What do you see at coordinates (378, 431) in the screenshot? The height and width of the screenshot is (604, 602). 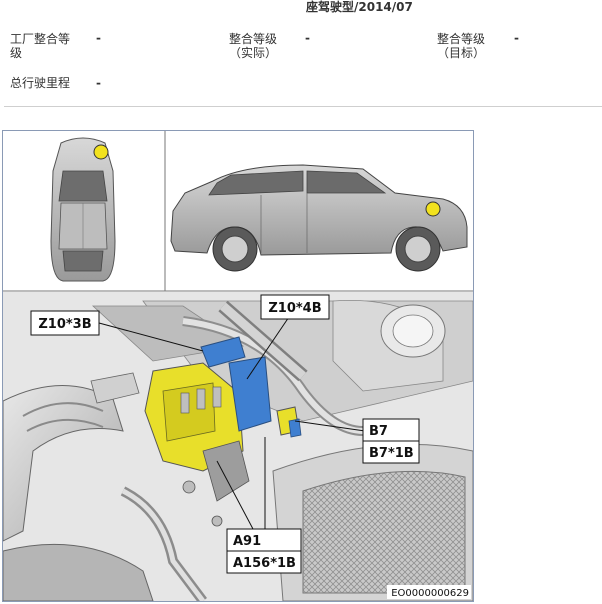 I see `callout-b7-label: B7` at bounding box center [378, 431].